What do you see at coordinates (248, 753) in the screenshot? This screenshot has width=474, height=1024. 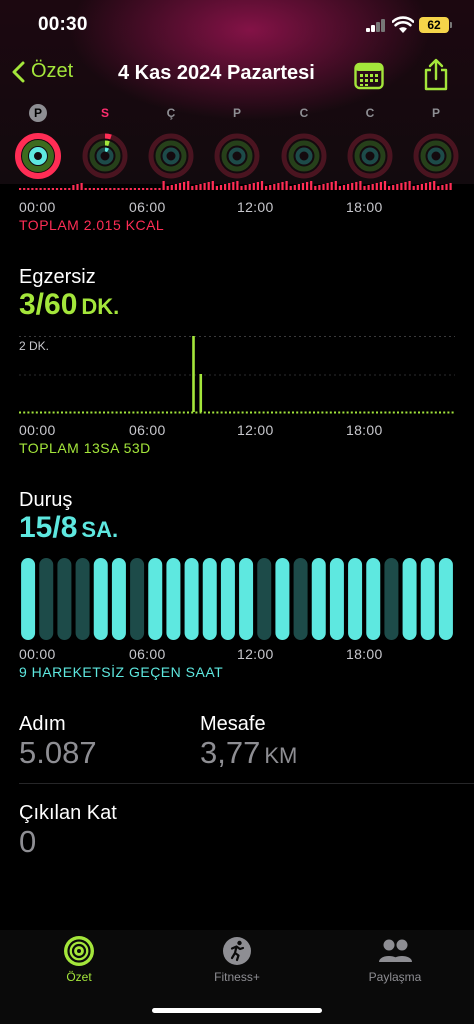 I see `distance-value: 3,77 KM` at bounding box center [248, 753].